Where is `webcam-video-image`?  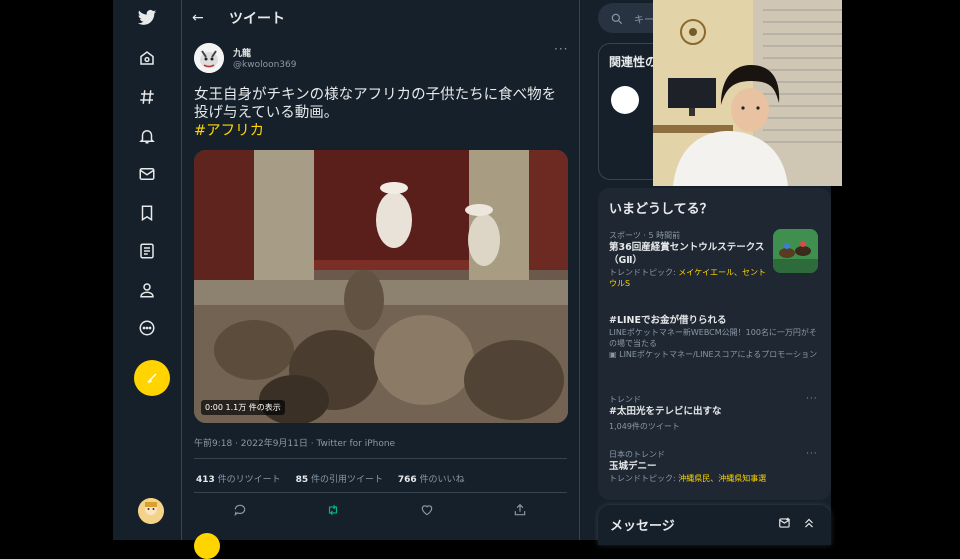
webcam-video-image is located at coordinates (747, 93).